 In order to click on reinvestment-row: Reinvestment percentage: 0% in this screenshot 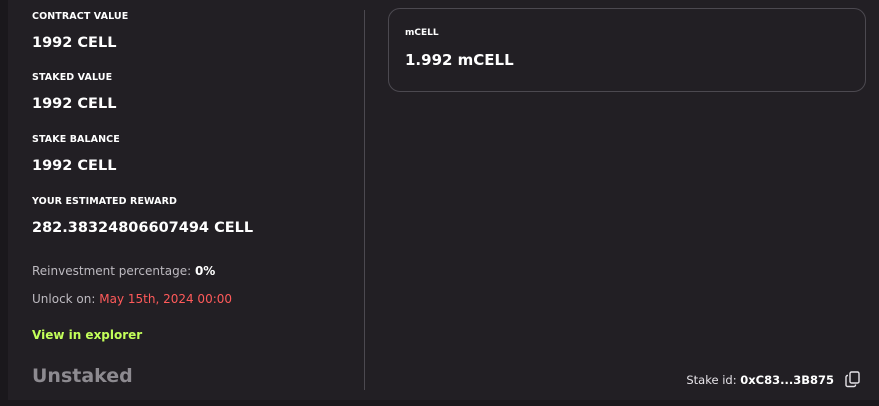, I will do `click(123, 271)`.